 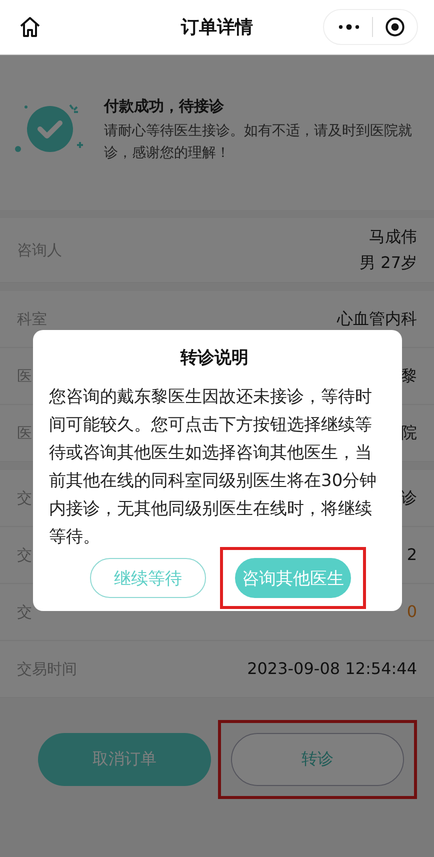 What do you see at coordinates (393, 237) in the screenshot?
I see `row-value: 马成伟` at bounding box center [393, 237].